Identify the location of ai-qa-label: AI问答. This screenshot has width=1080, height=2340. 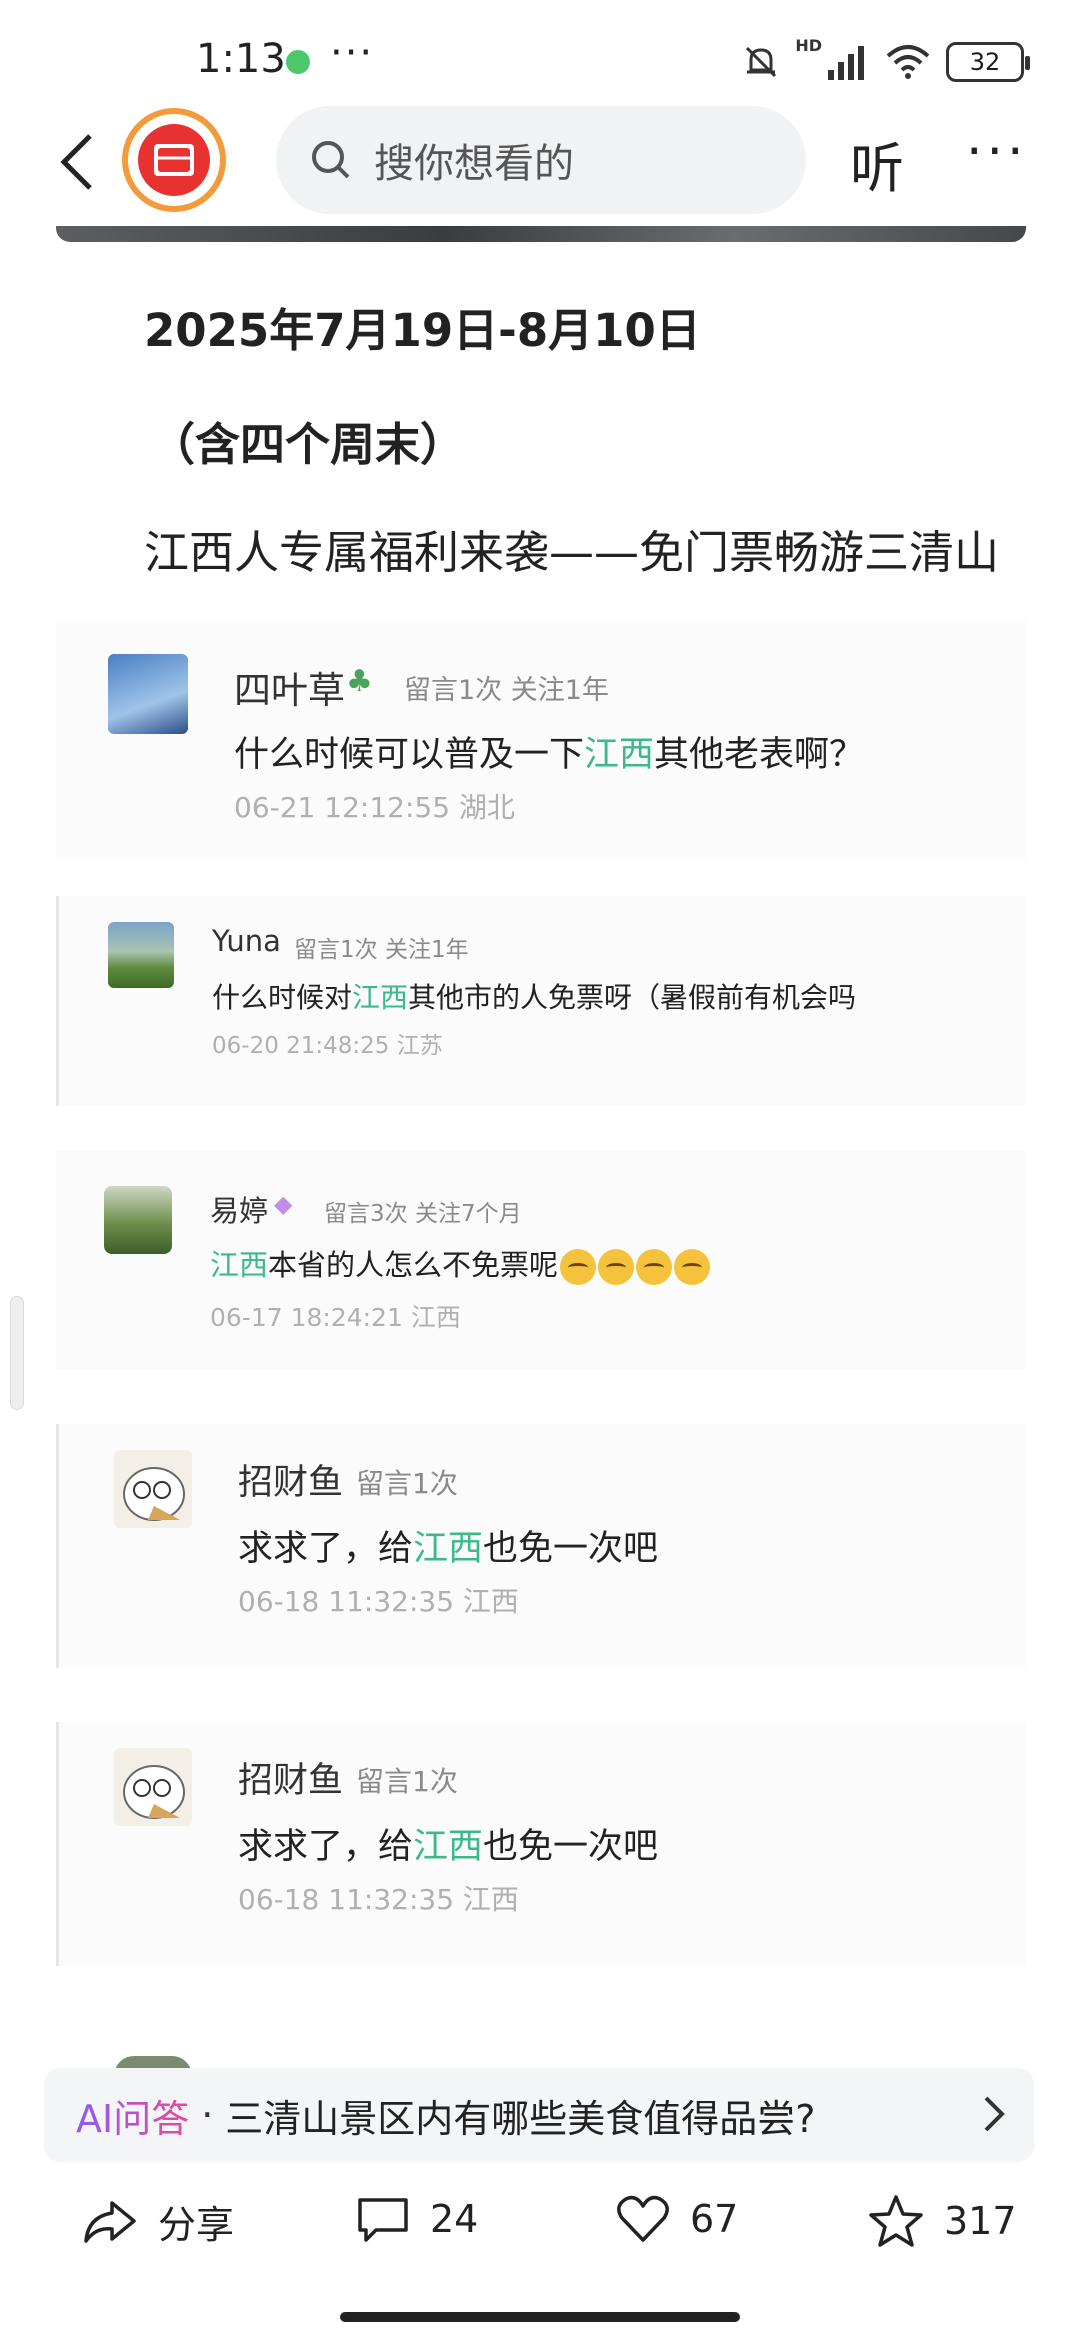
(132, 2115).